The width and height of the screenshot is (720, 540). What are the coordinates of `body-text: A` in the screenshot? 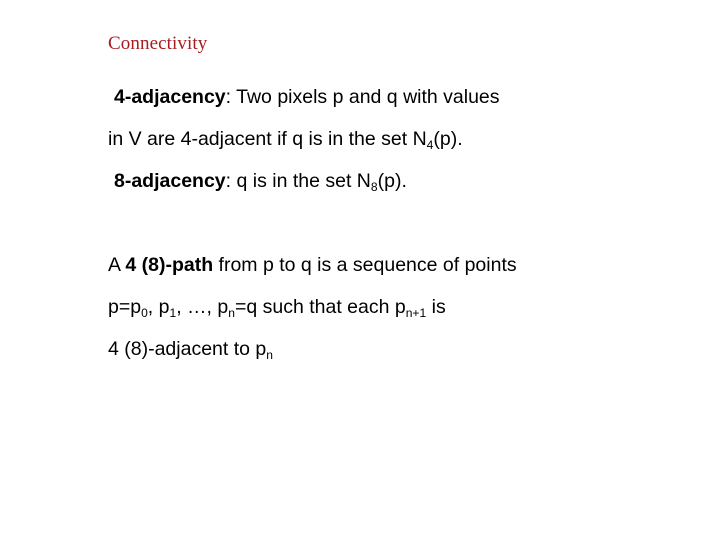 It's located at (117, 265).